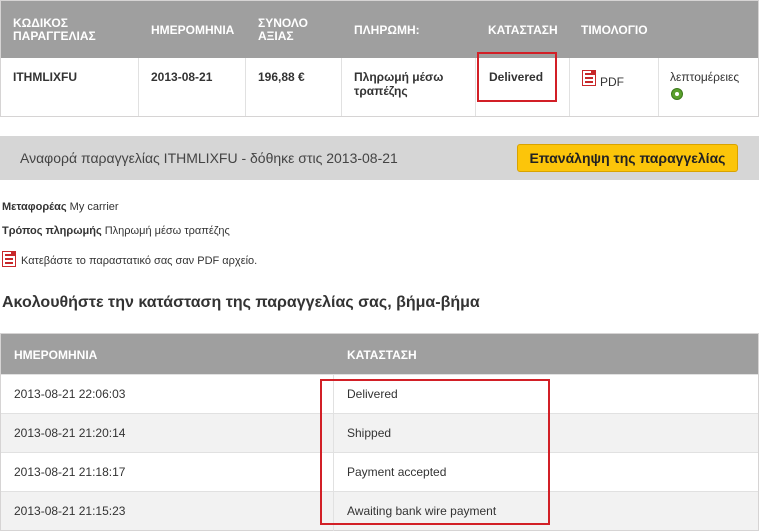  What do you see at coordinates (708, 87) in the screenshot?
I see `cell-details: λεπτομέρειες` at bounding box center [708, 87].